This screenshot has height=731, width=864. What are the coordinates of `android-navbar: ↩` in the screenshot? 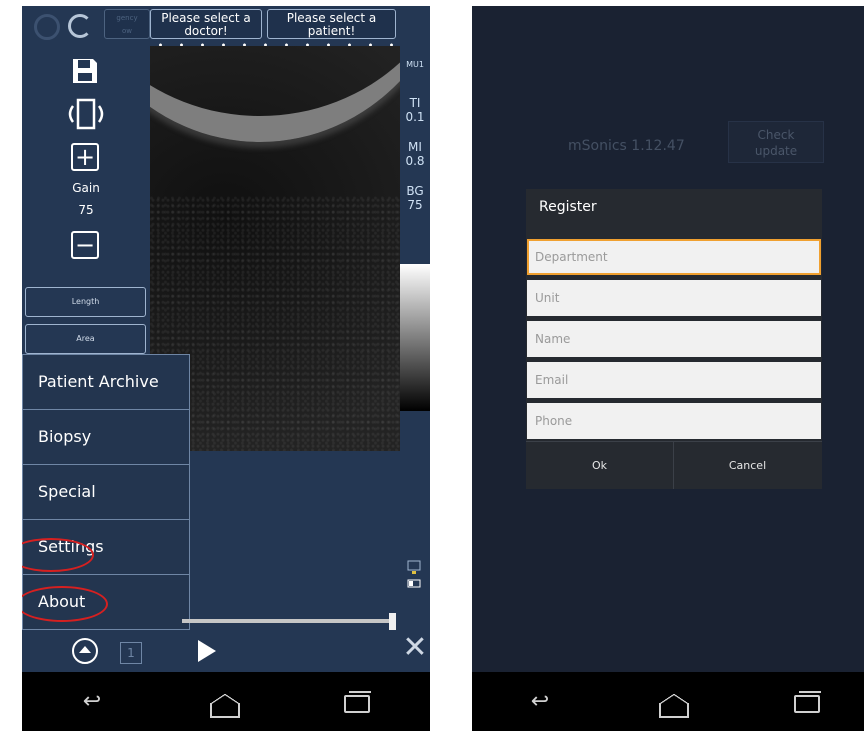 It's located at (226, 701).